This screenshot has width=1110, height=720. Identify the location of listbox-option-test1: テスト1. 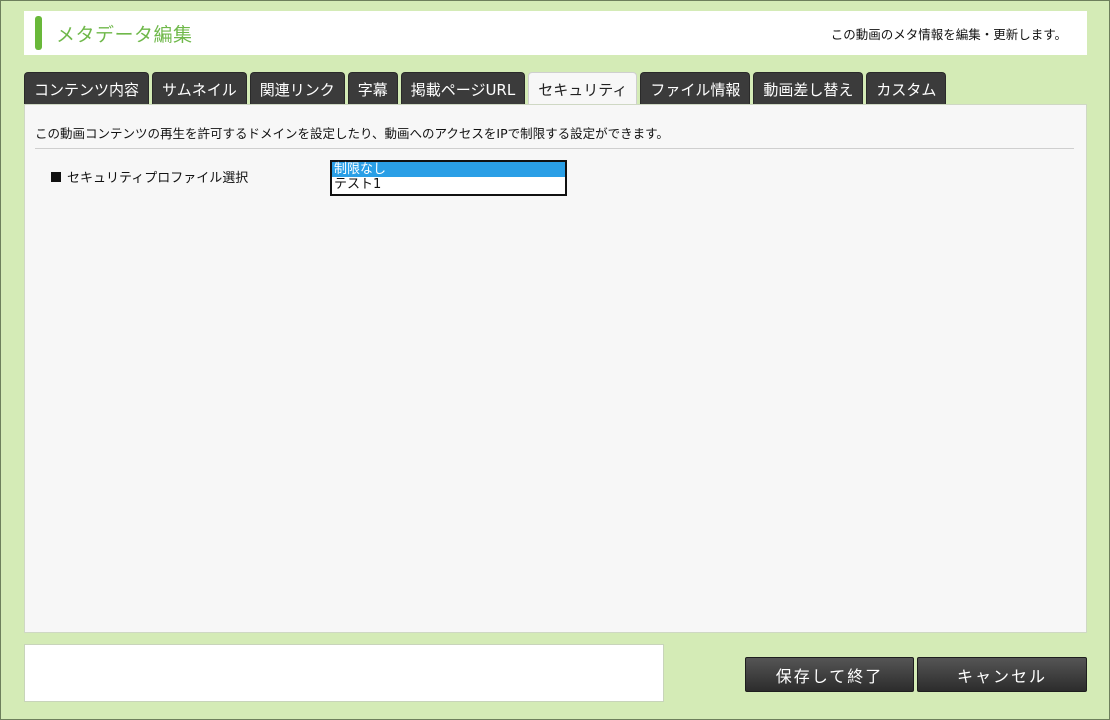
(448, 184).